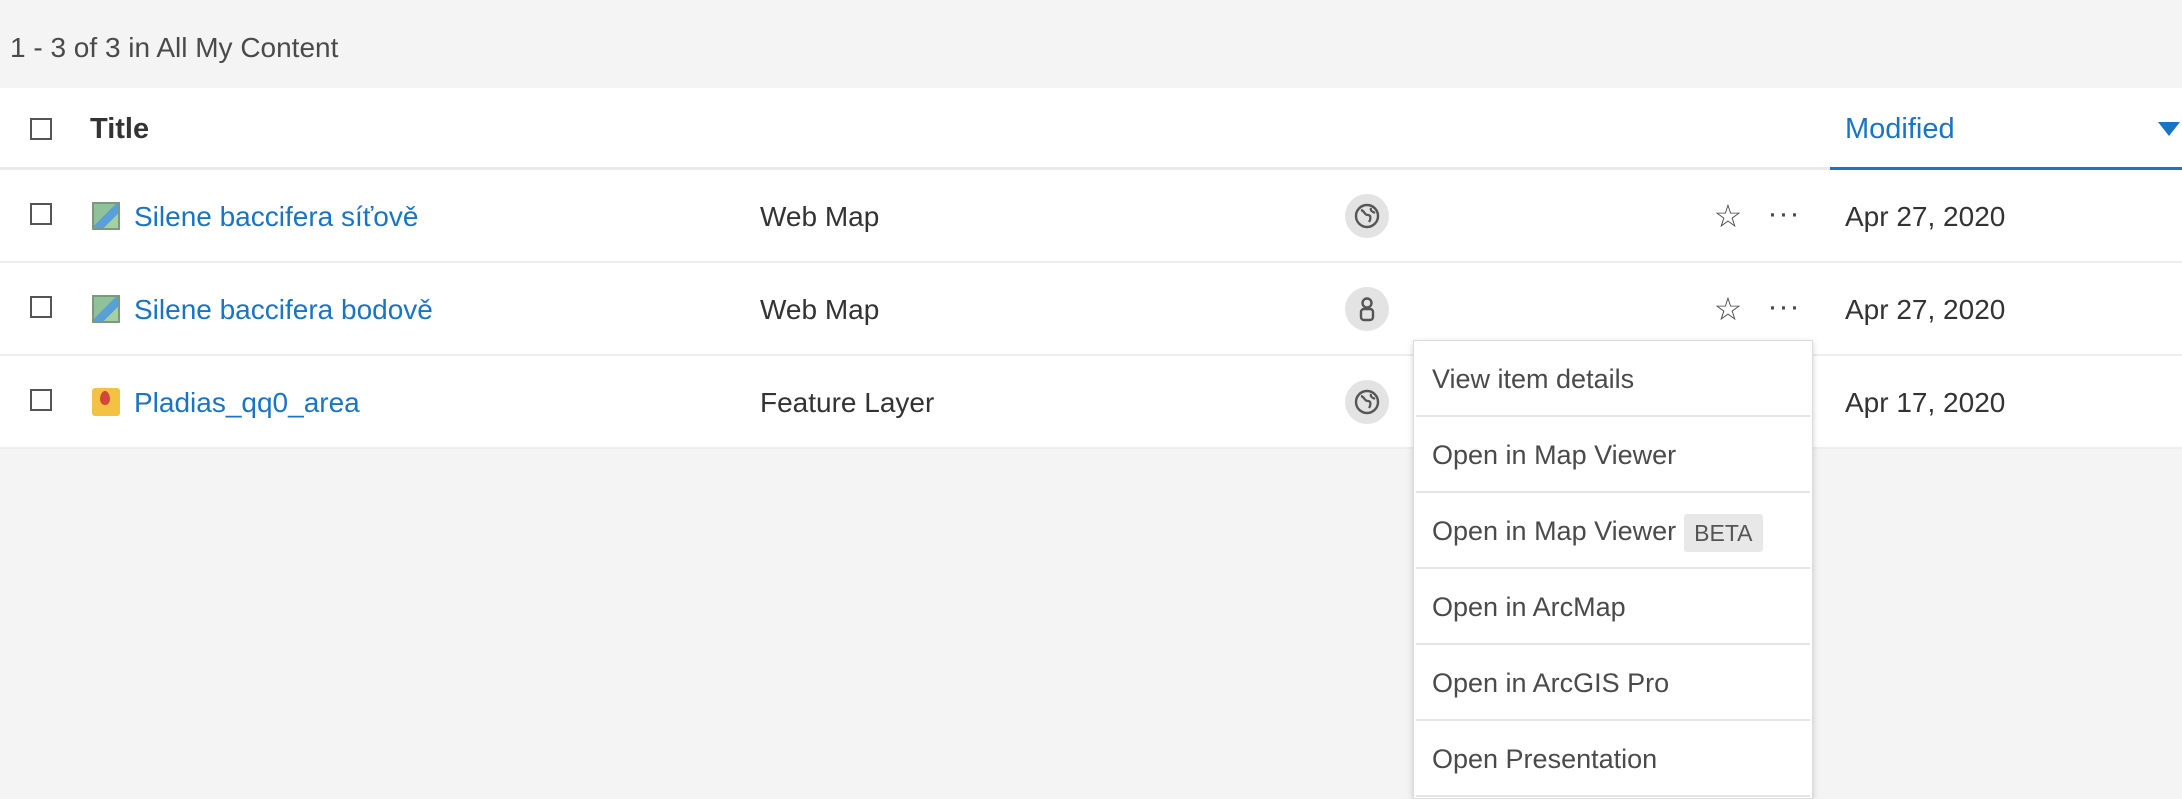  Describe the element at coordinates (276, 216) in the screenshot. I see `item-title-link: Silene baccifera síťově` at that location.